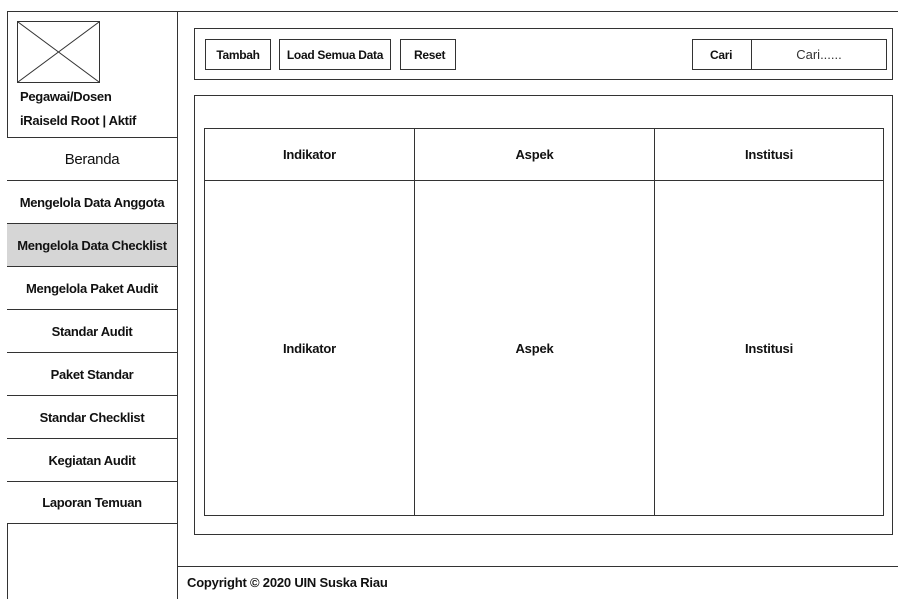  I want to click on sidebar-item-paket-standar: Paket Standar, so click(92, 373).